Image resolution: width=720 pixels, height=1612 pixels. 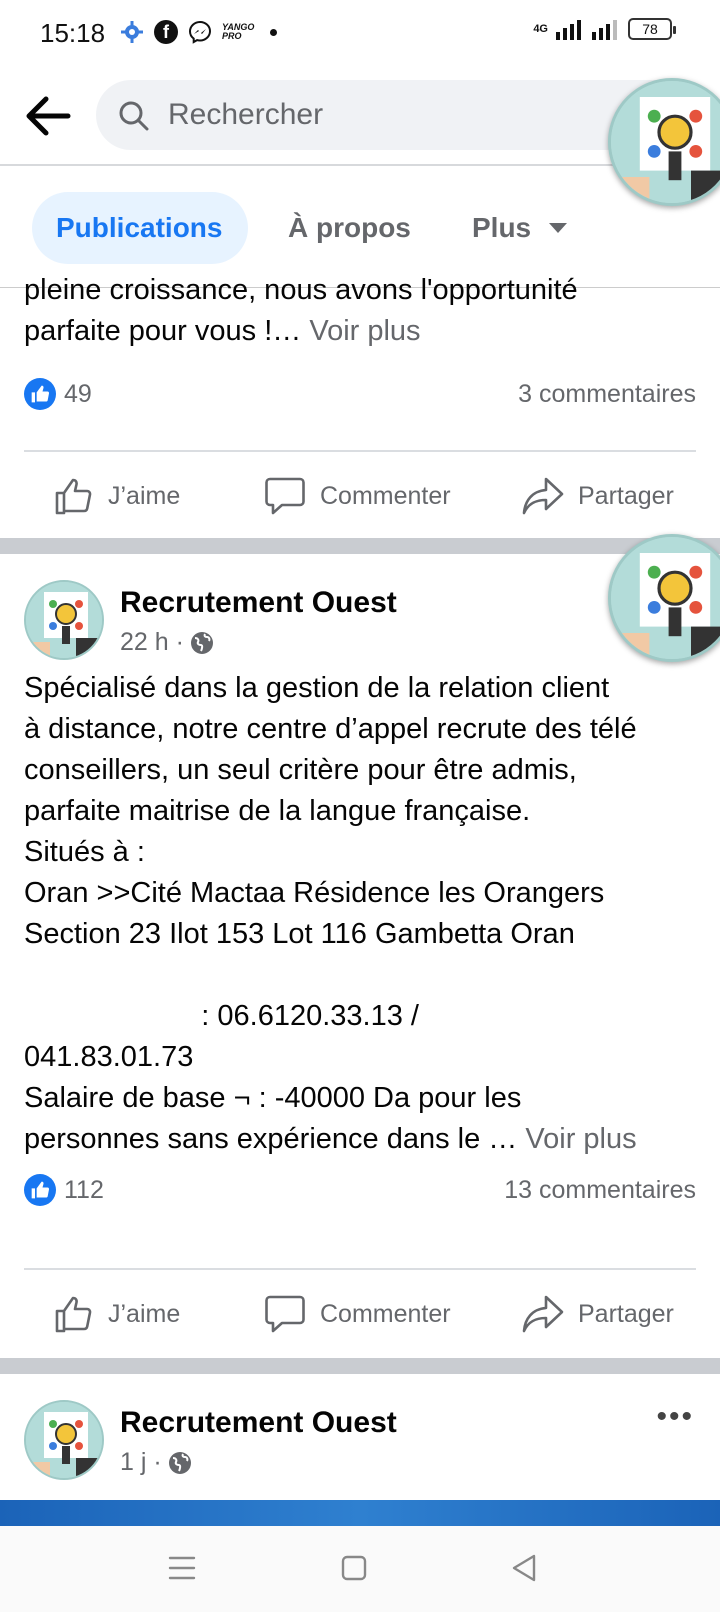 What do you see at coordinates (78, 394) in the screenshot?
I see `like-count: 49` at bounding box center [78, 394].